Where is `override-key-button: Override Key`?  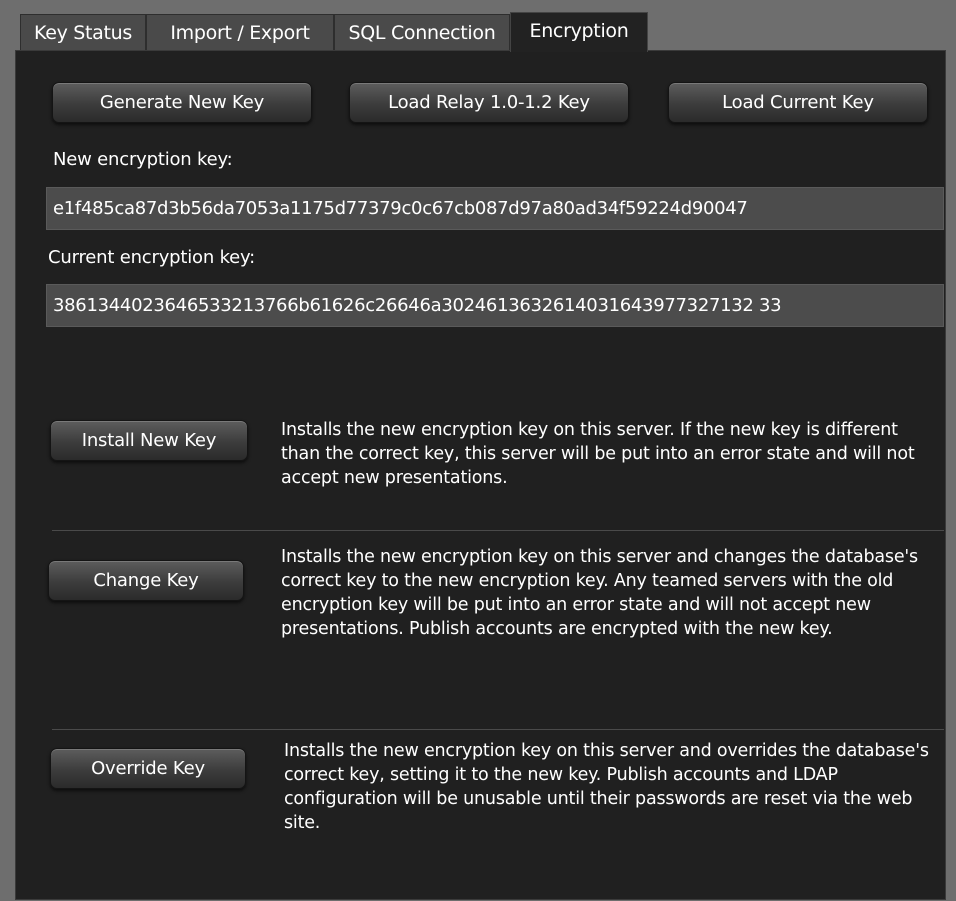 override-key-button: Override Key is located at coordinates (148, 768).